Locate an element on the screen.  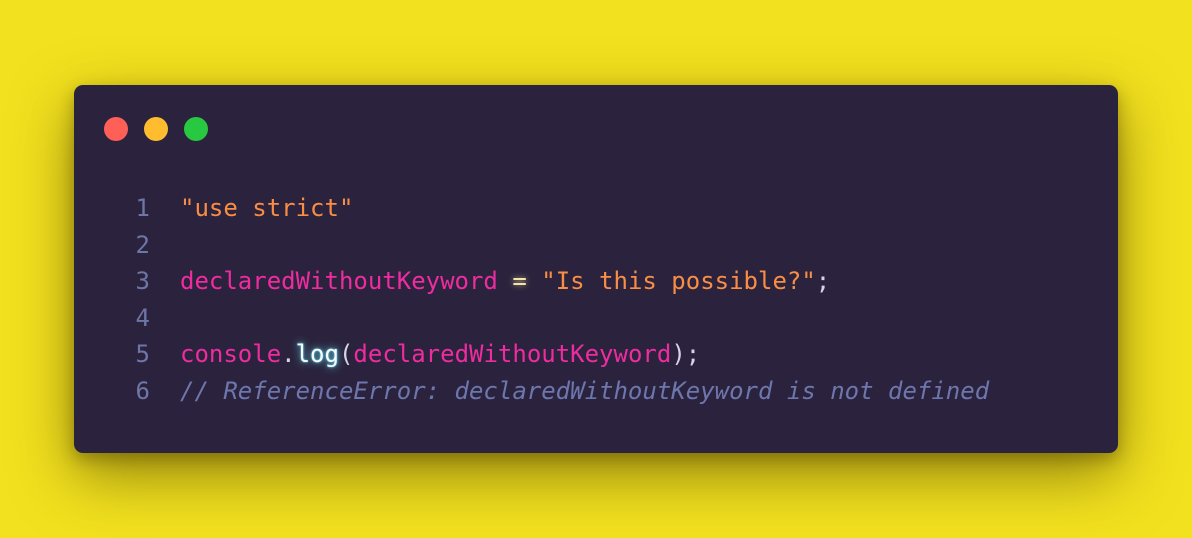
line-number: 5 is located at coordinates (142, 354).